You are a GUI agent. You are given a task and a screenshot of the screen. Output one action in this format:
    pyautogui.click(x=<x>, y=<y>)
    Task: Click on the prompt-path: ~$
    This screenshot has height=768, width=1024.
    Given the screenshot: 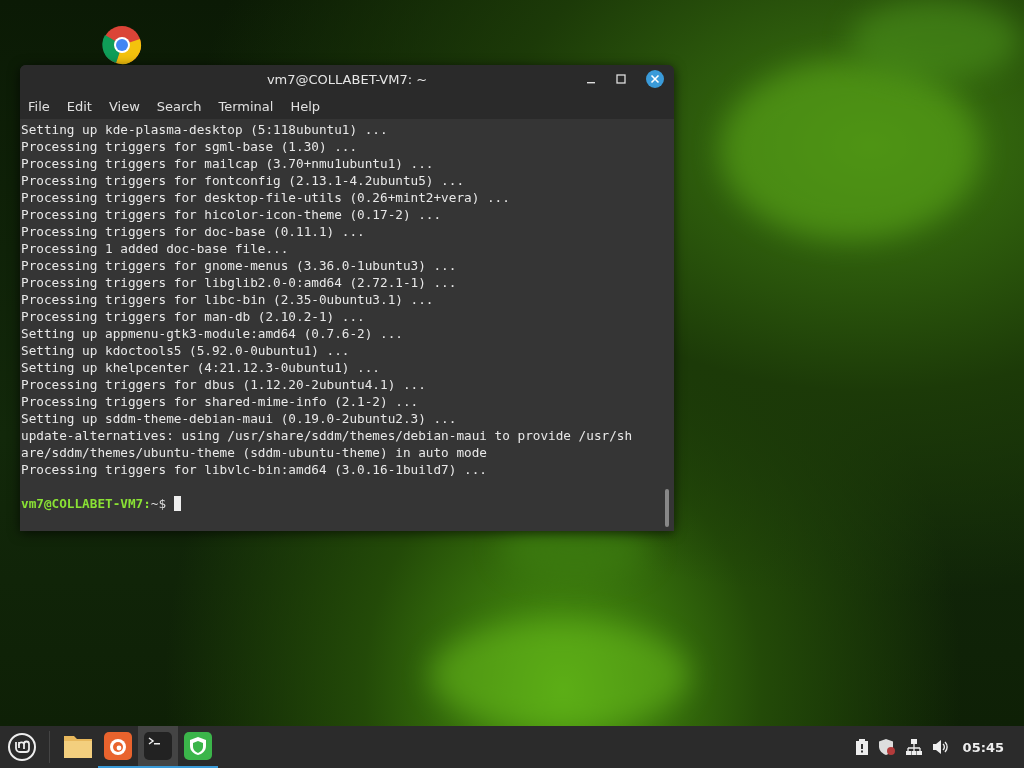 What is the action you would take?
    pyautogui.click(x=158, y=503)
    